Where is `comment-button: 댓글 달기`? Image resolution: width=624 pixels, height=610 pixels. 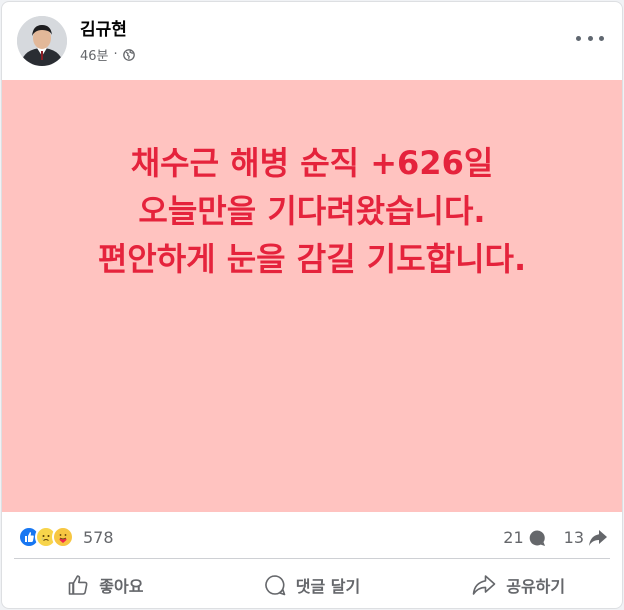
comment-button: 댓글 달기 is located at coordinates (312, 584).